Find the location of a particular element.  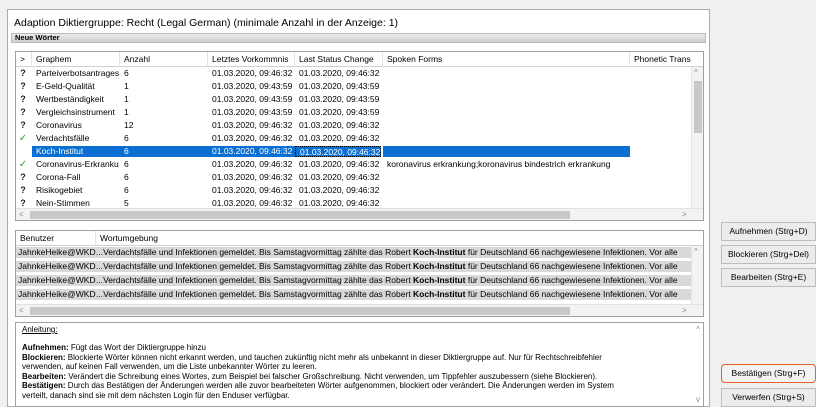

context-horizontal-scrollbar: < > is located at coordinates (359, 310).